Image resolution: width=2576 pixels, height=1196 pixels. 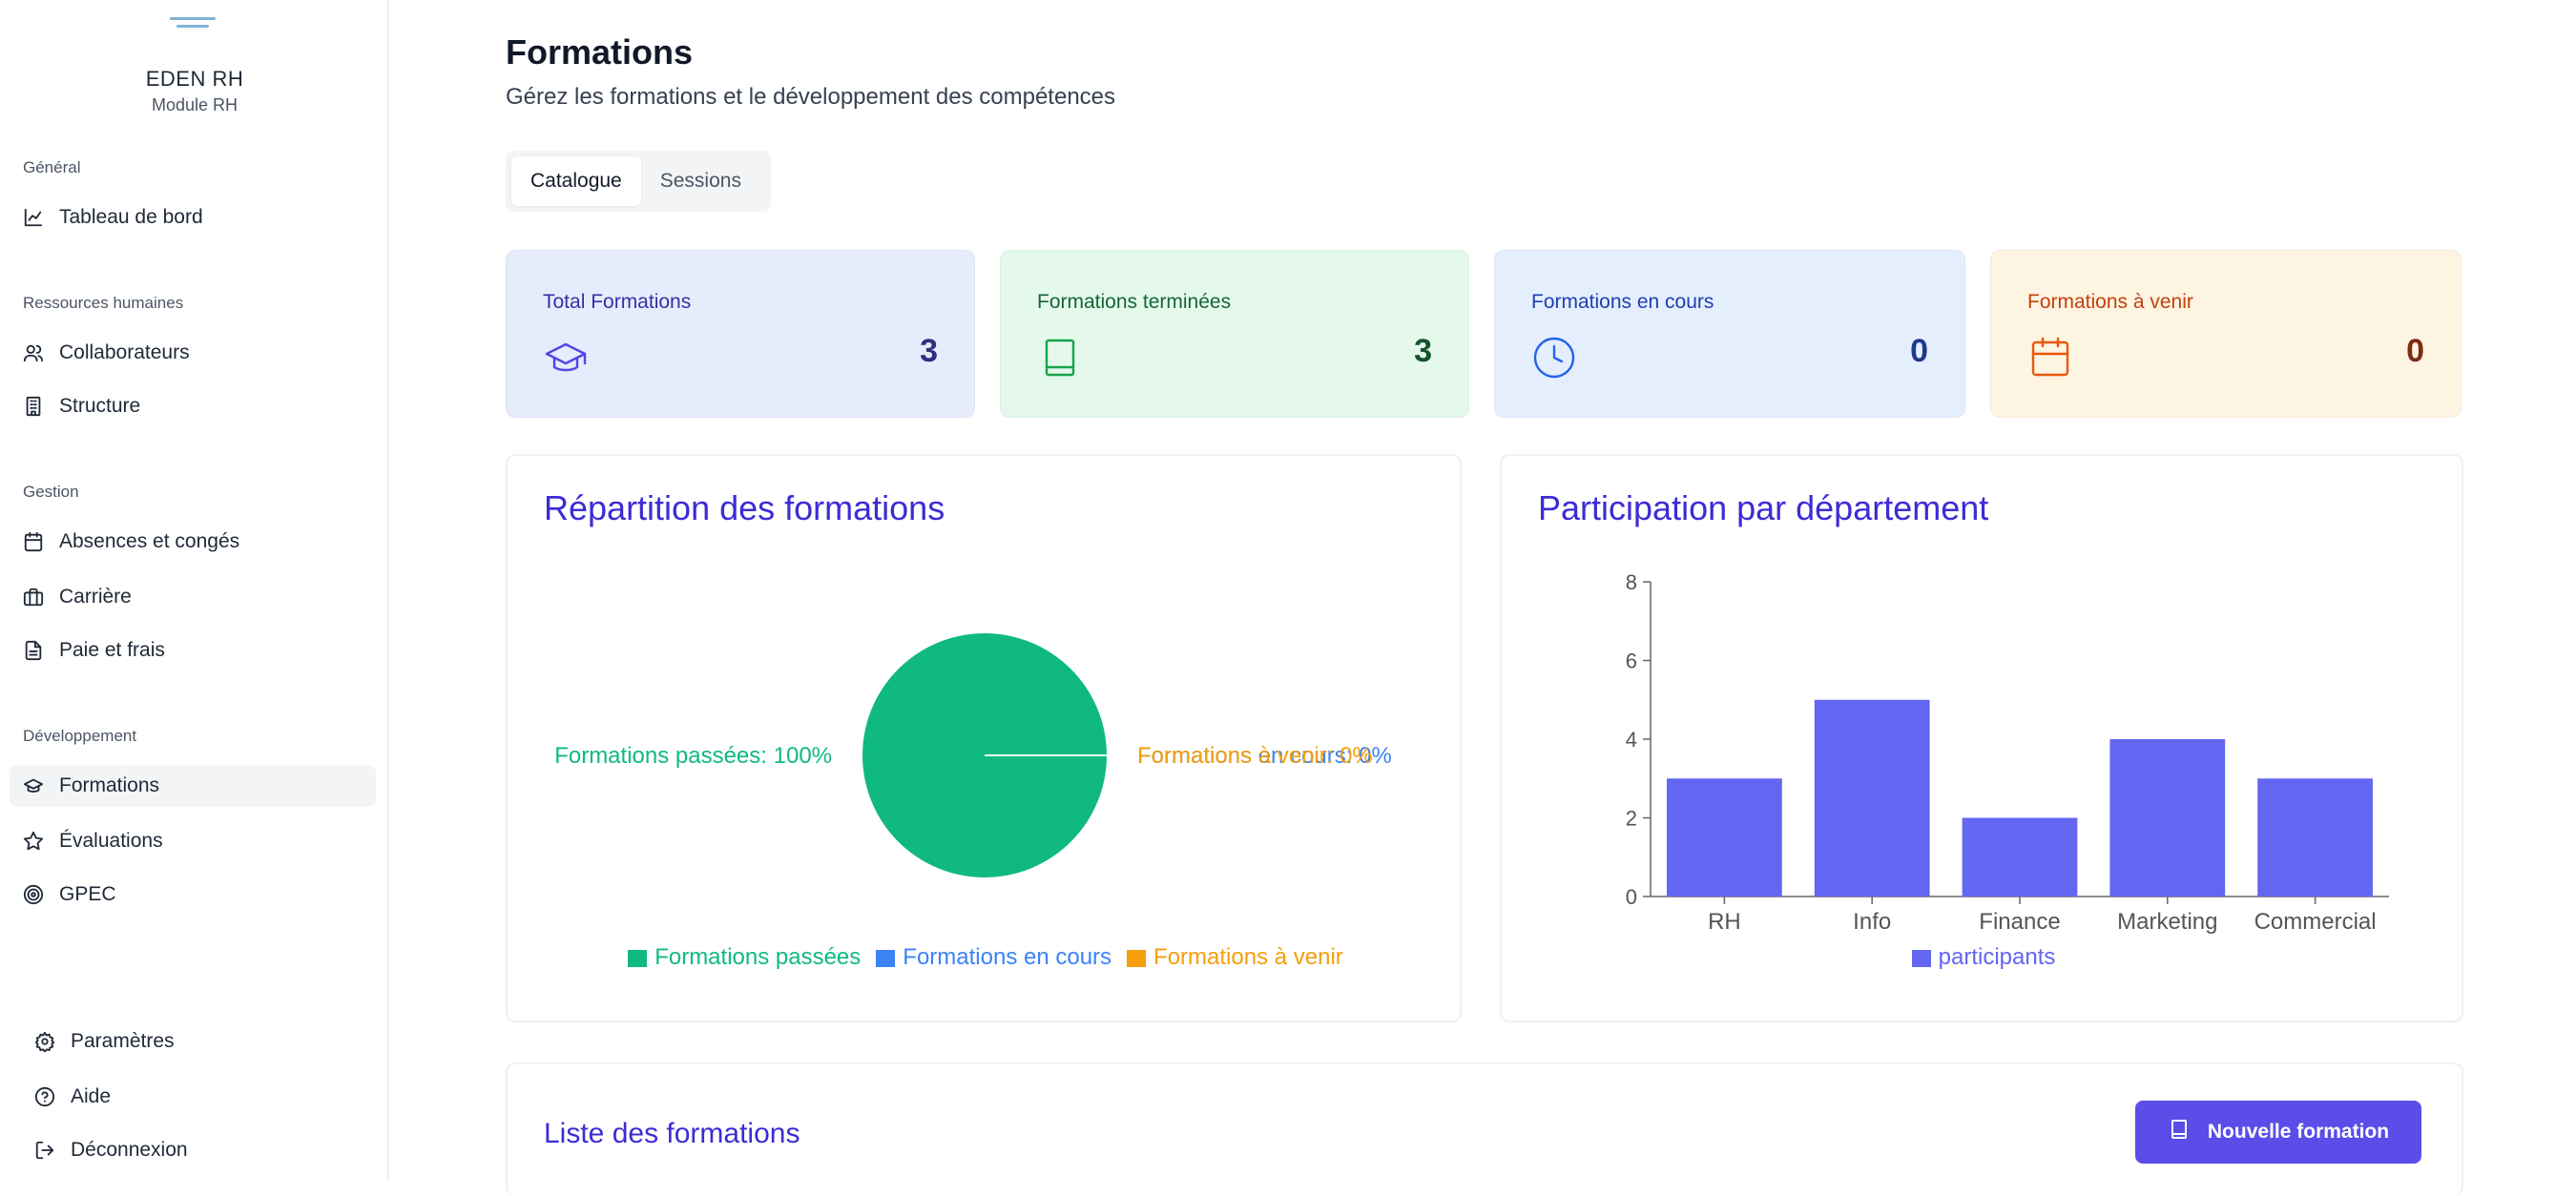 What do you see at coordinates (44, 1041) in the screenshot?
I see `gear-icon` at bounding box center [44, 1041].